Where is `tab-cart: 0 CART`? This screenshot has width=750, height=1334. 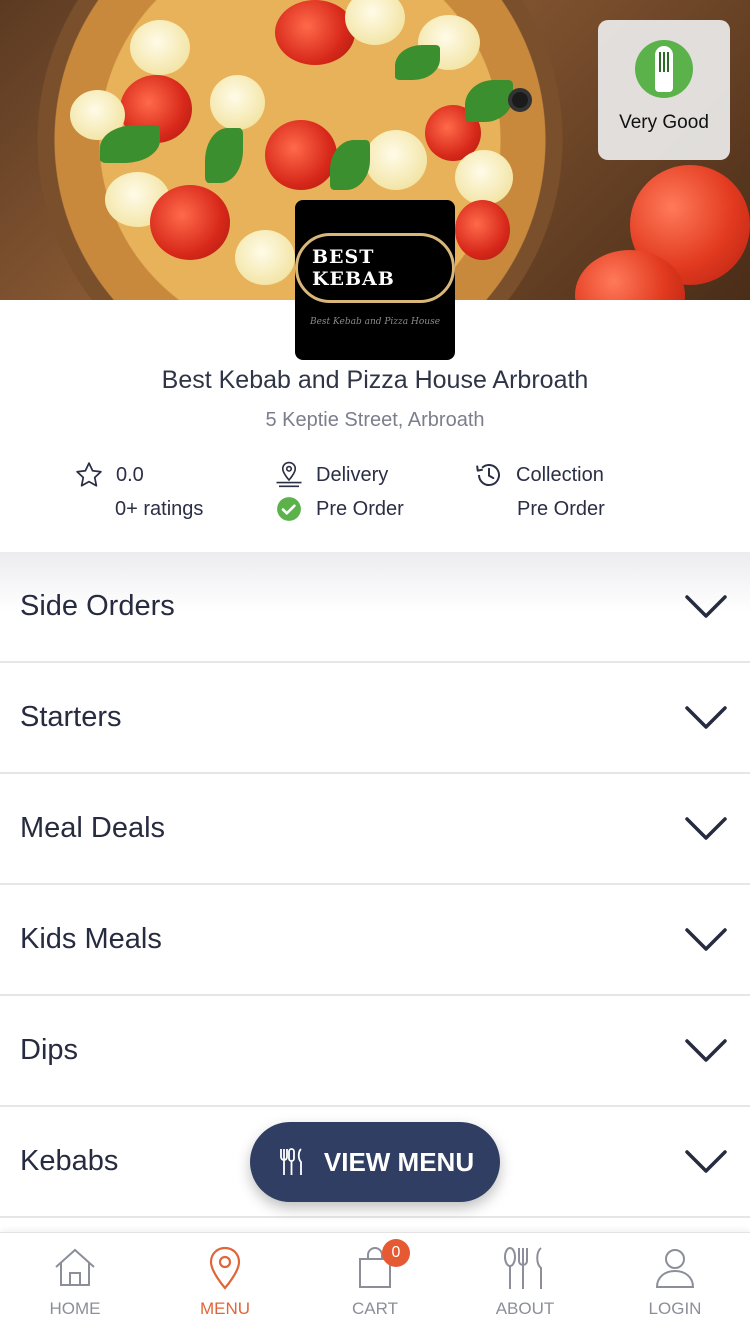
tab-cart: 0 CART is located at coordinates (375, 1283).